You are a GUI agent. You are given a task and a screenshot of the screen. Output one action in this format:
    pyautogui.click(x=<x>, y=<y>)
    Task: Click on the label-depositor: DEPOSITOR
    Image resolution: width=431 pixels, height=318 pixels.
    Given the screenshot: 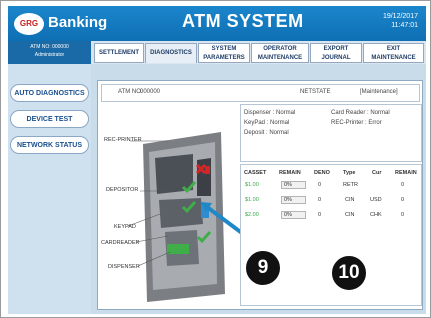 What is the action you would take?
    pyautogui.click(x=122, y=190)
    